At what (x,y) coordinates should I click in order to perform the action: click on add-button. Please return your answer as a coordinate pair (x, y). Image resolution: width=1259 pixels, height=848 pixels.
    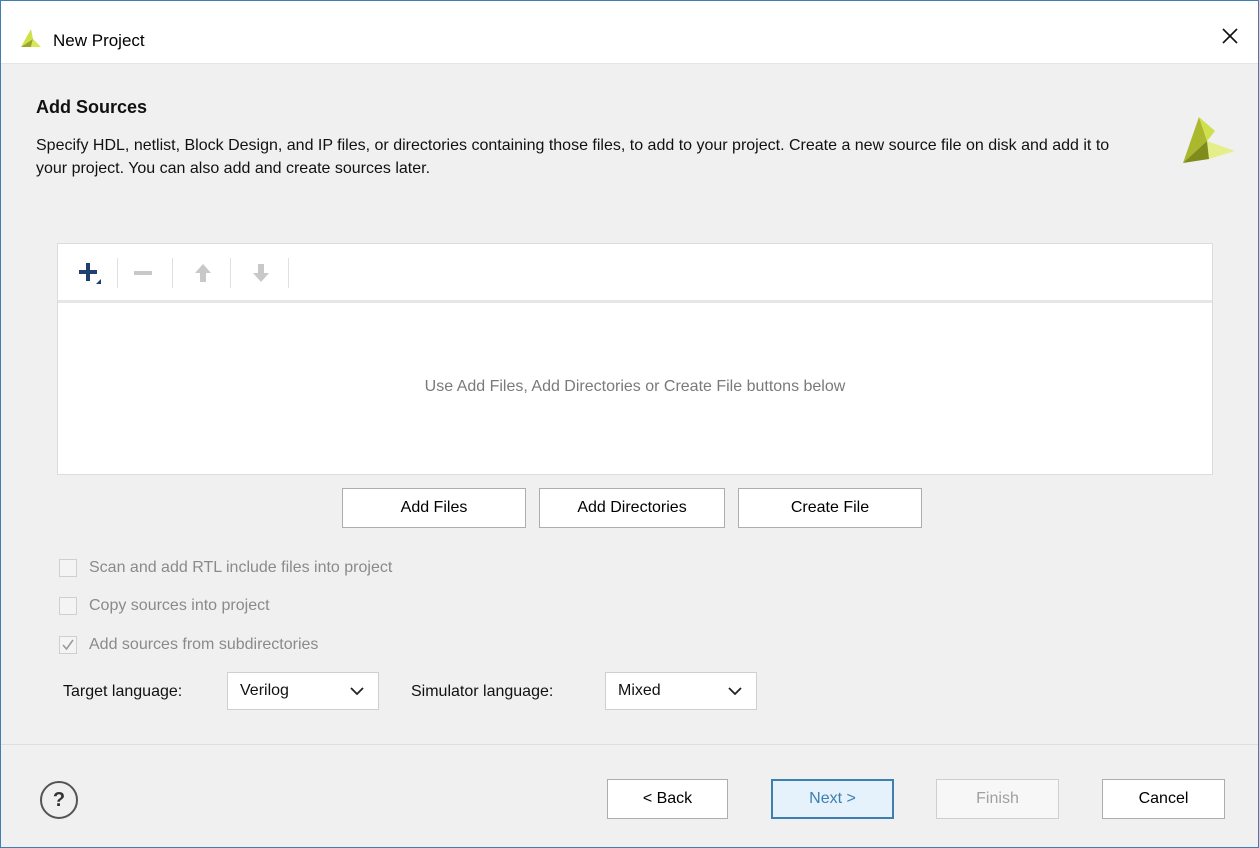
    Looking at the image, I should click on (89, 273).